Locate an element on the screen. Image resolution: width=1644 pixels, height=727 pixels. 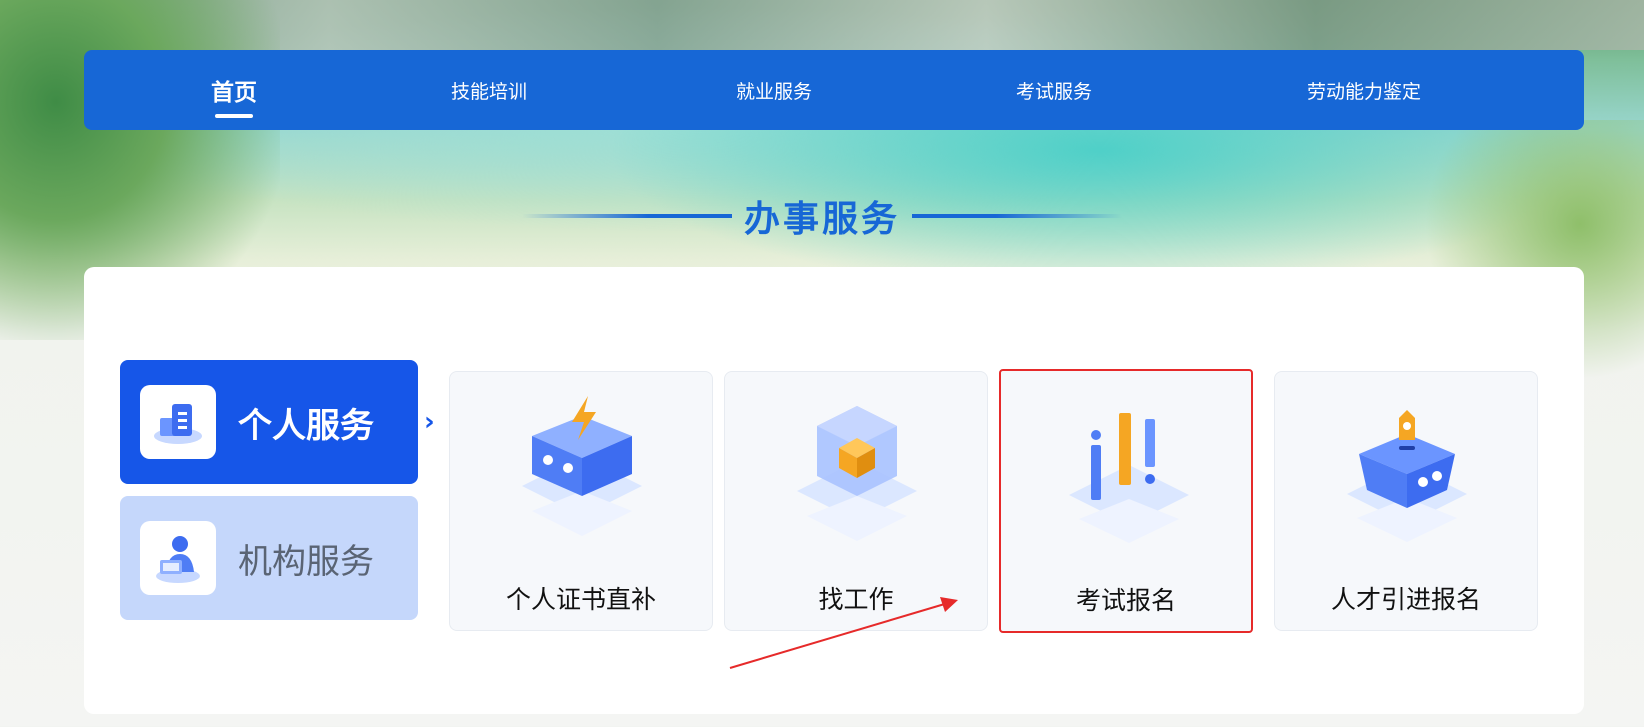
chevron-right-icon: › is located at coordinates (429, 422).